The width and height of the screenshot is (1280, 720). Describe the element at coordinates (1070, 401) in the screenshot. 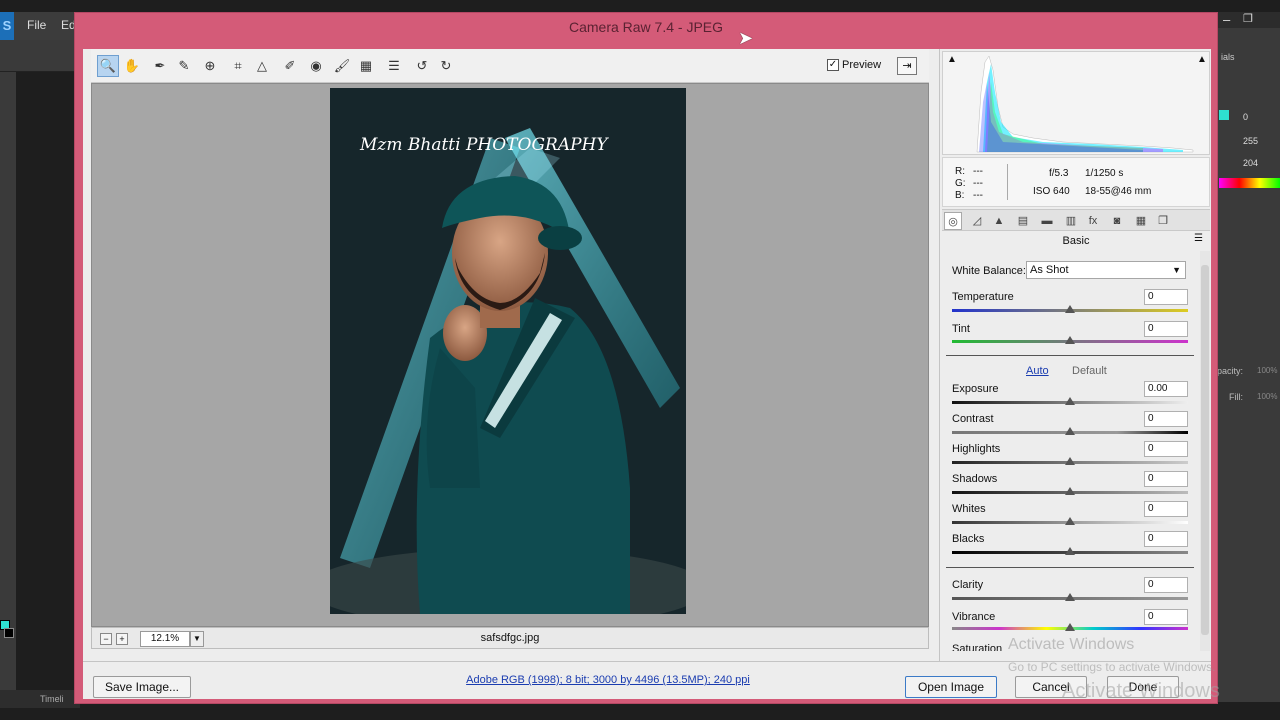

I see `exposure-thumb` at that location.